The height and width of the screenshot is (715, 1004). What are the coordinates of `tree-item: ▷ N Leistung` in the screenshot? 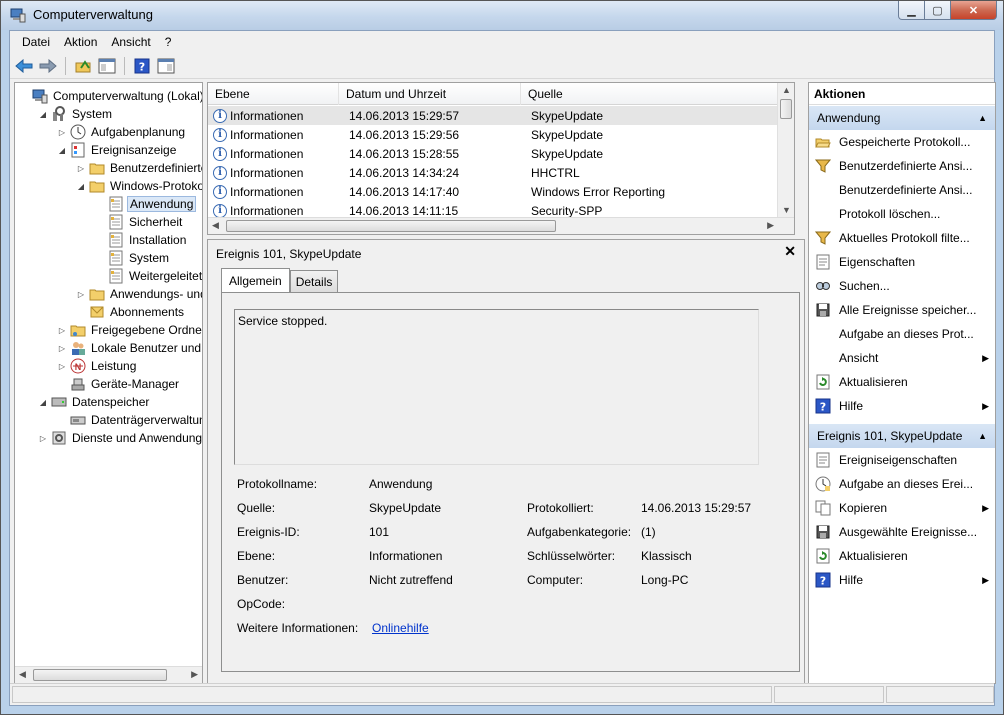 It's located at (97, 366).